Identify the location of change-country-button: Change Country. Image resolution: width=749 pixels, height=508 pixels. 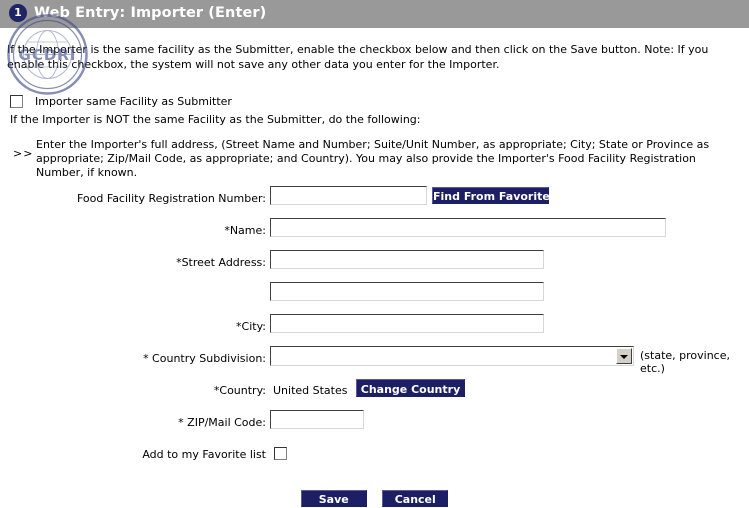
(410, 388).